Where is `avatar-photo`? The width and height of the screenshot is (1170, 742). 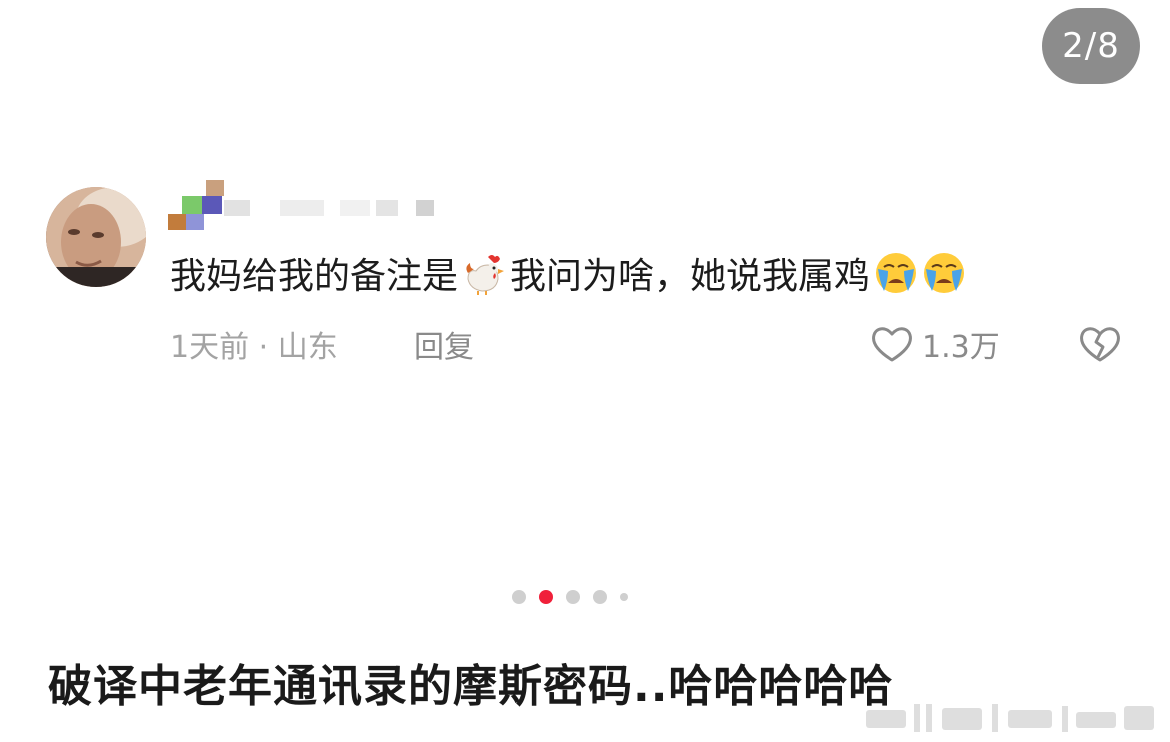
avatar-photo is located at coordinates (96, 237).